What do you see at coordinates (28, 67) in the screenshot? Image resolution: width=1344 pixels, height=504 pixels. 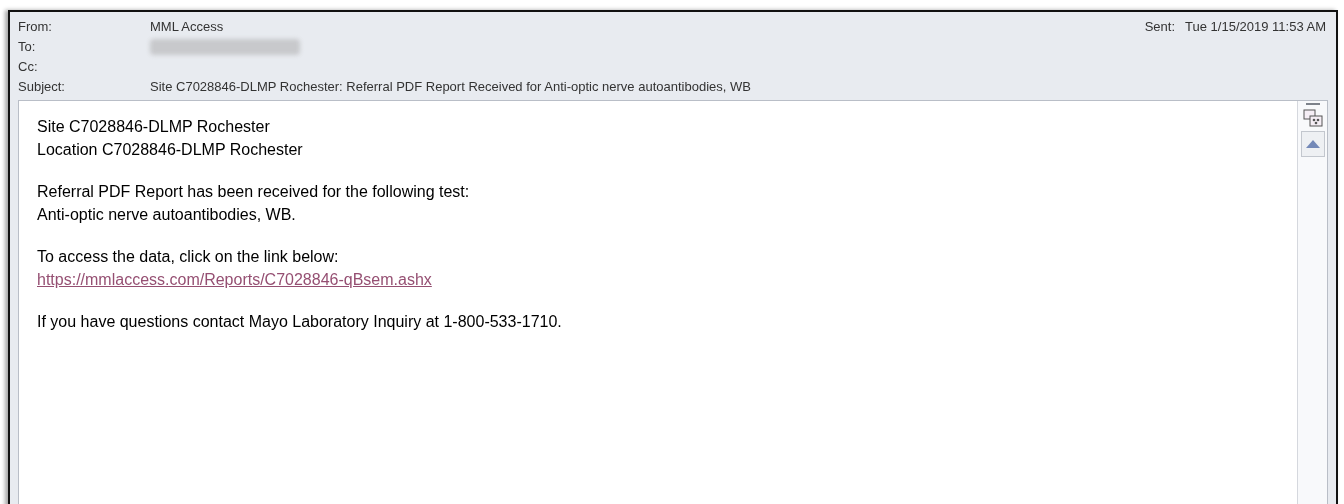 I see `field-label: Cc:` at bounding box center [28, 67].